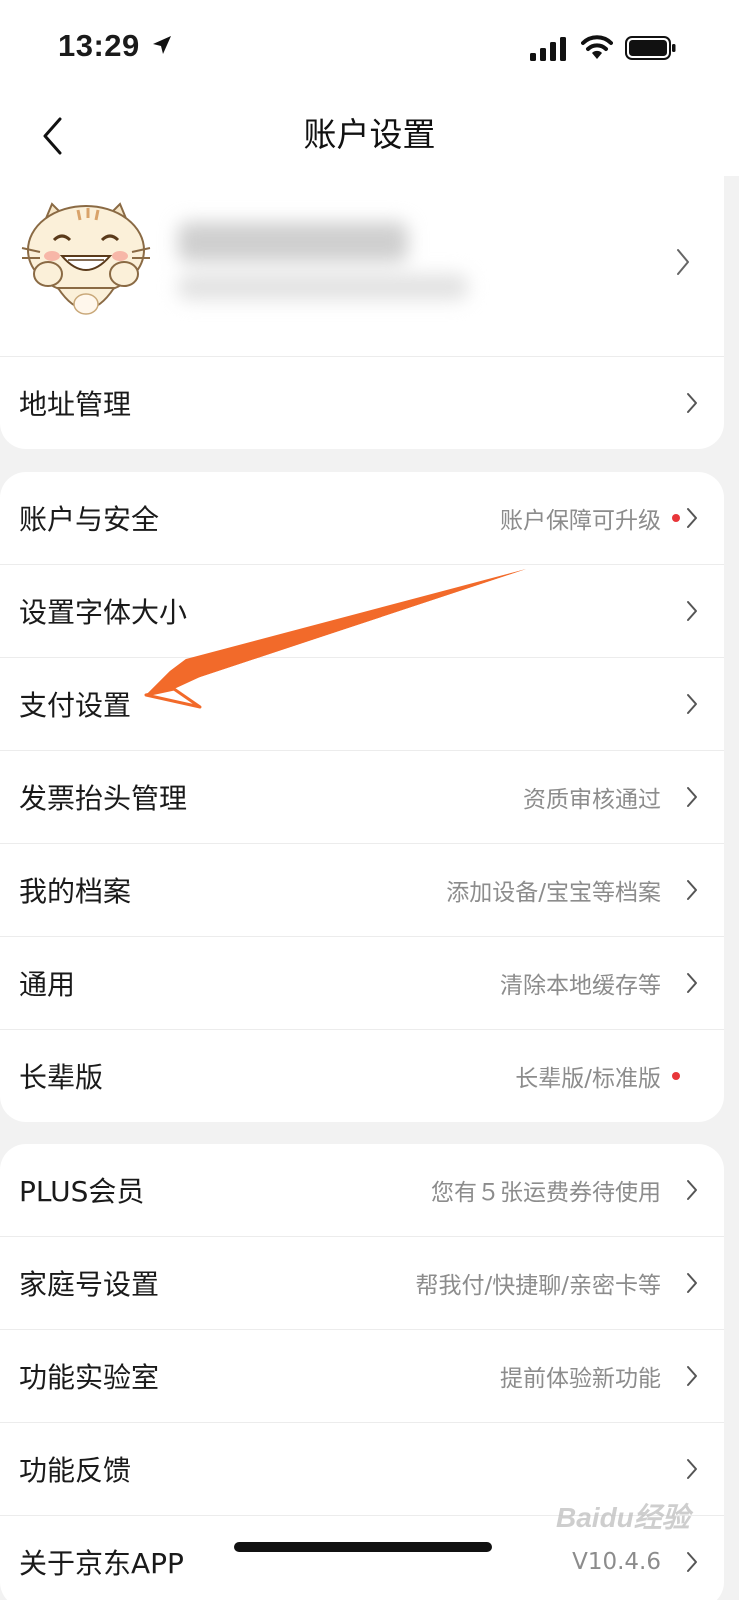 This screenshot has height=1600, width=739. What do you see at coordinates (75, 705) in the screenshot?
I see `row-label: 支付设置` at bounding box center [75, 705].